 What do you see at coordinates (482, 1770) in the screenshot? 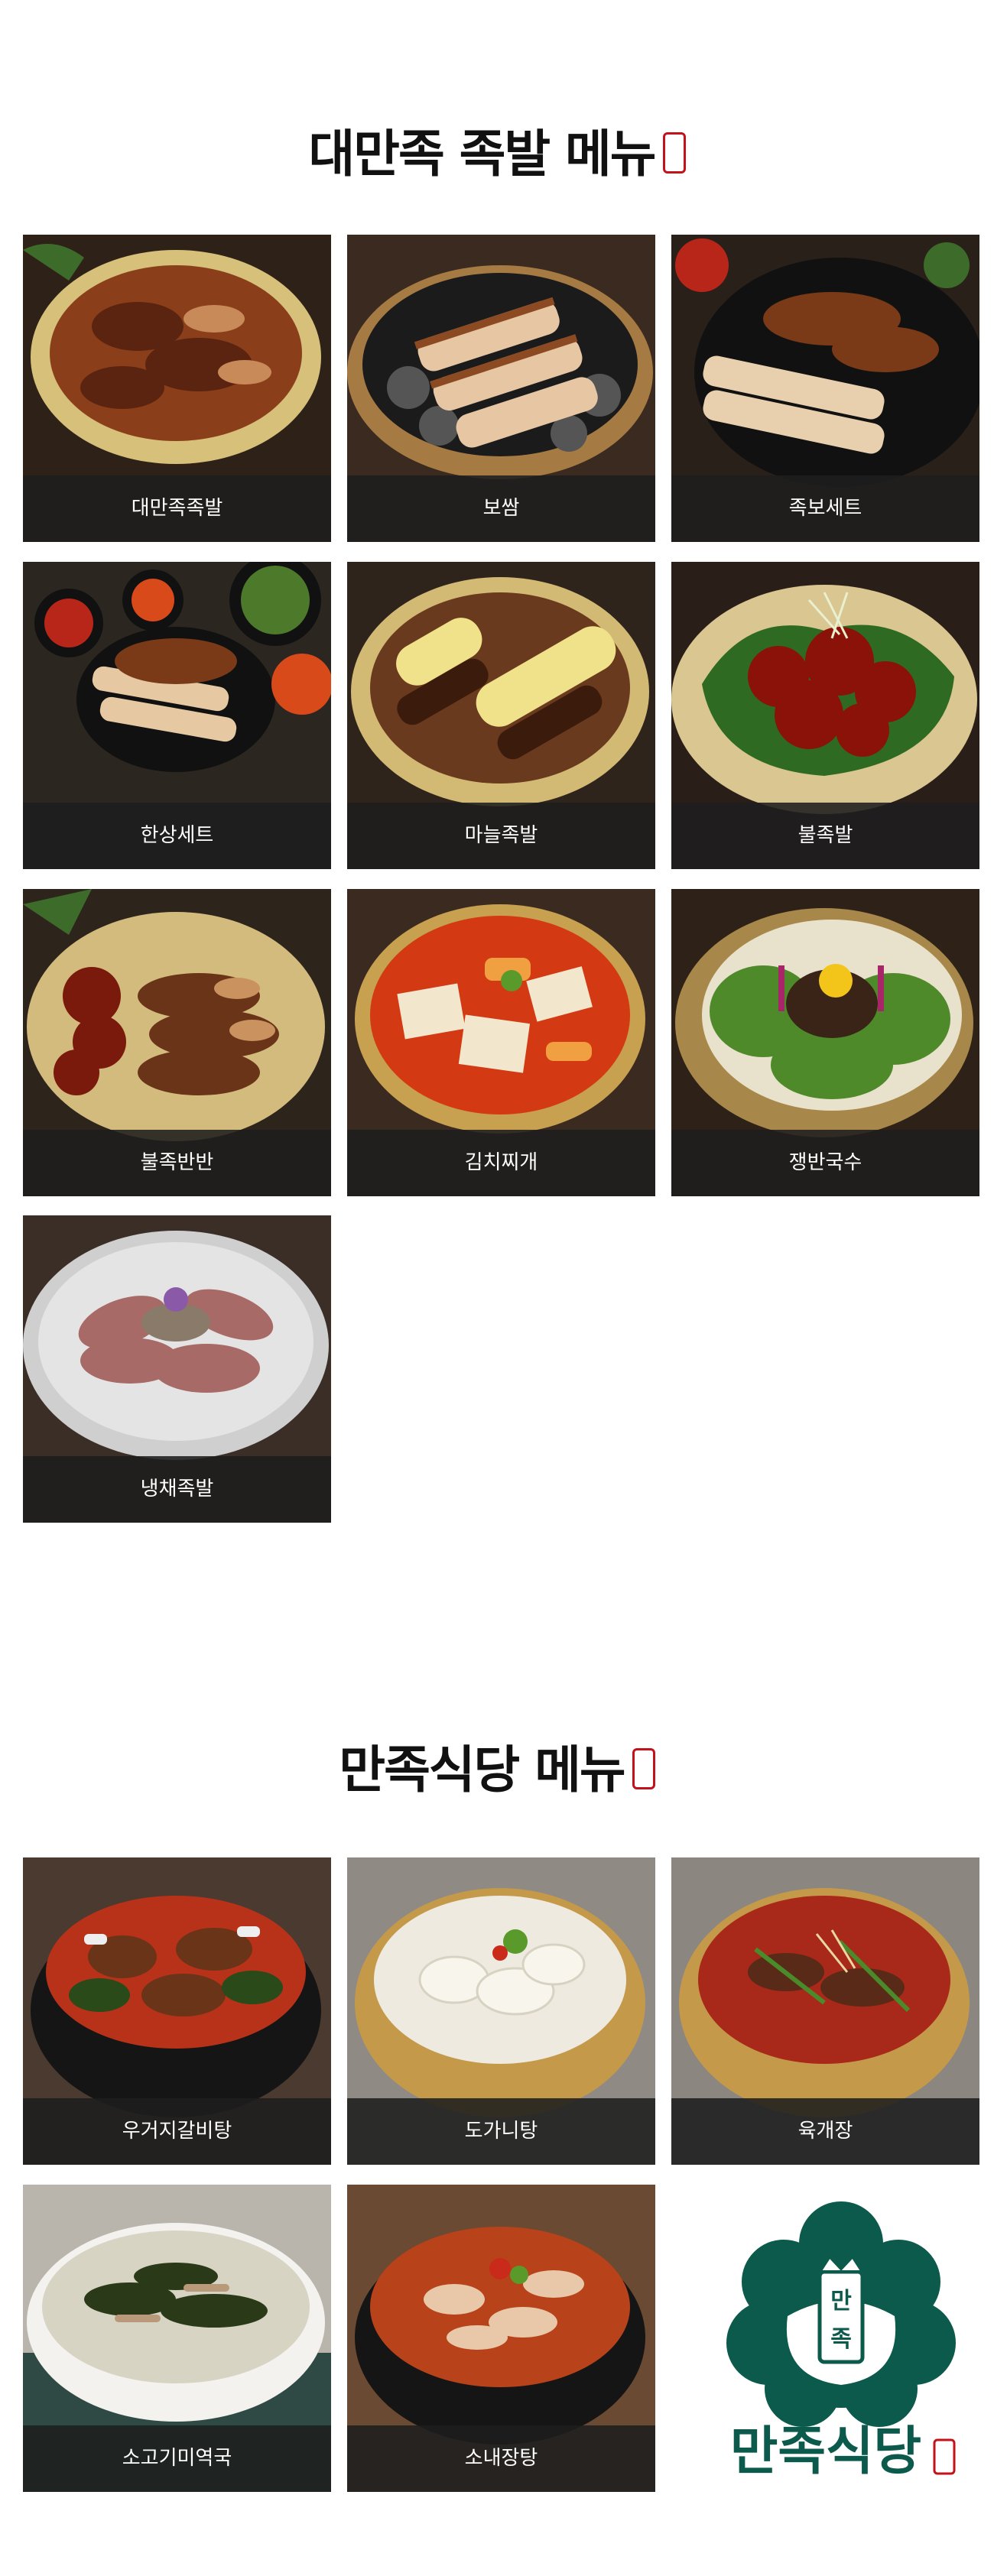
I see `section-title-restaurant-text: 만족식당 메뉴` at bounding box center [482, 1770].